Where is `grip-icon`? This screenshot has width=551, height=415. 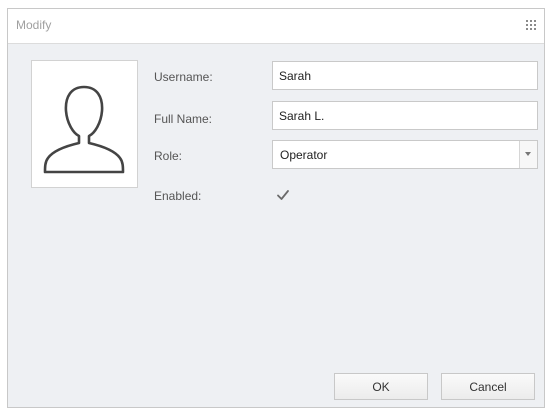
grip-icon is located at coordinates (531, 25).